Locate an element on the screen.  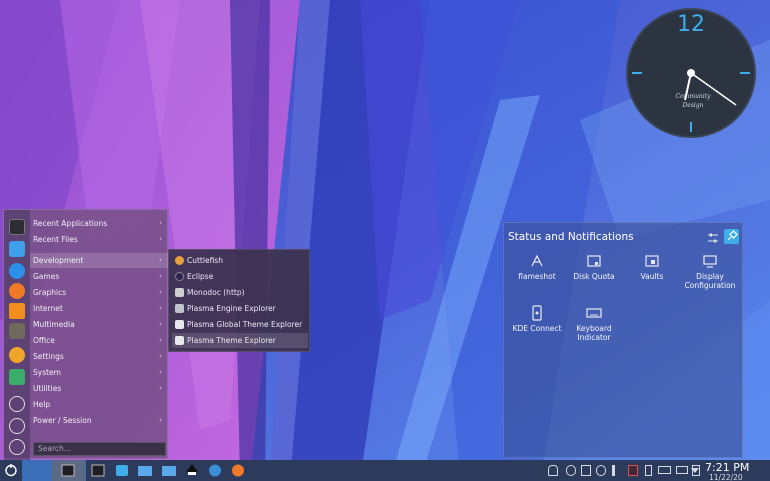
tray-item-kde-connect: KDE Connect is located at coordinates (537, 319).